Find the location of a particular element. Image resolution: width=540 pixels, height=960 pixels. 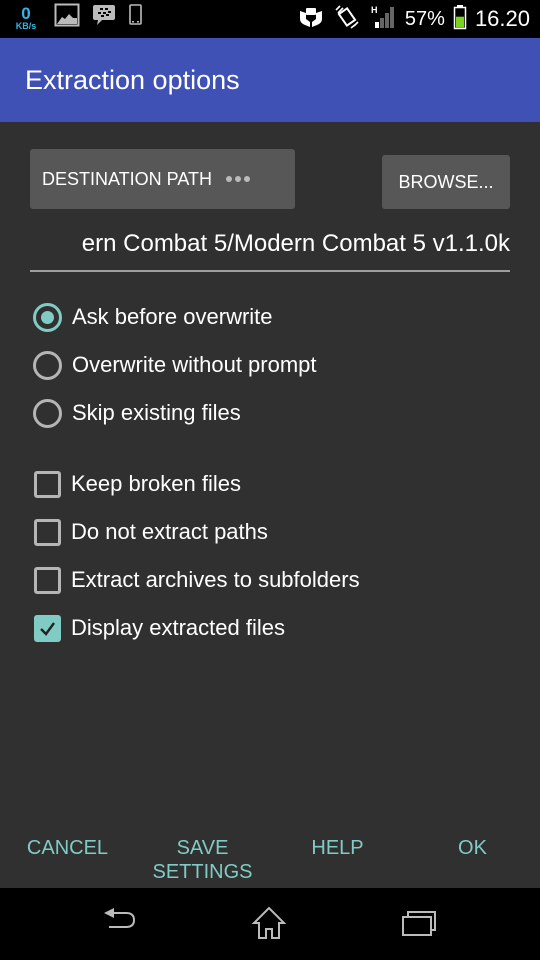

ok-button: OK is located at coordinates (472, 848).